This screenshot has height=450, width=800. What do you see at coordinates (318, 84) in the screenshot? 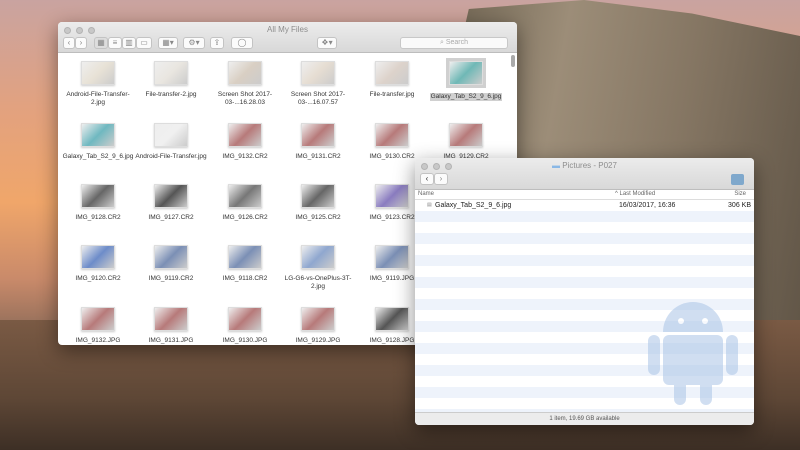
I see `file-item: Screen Shot 2017-03-...16.07.57` at bounding box center [318, 84].